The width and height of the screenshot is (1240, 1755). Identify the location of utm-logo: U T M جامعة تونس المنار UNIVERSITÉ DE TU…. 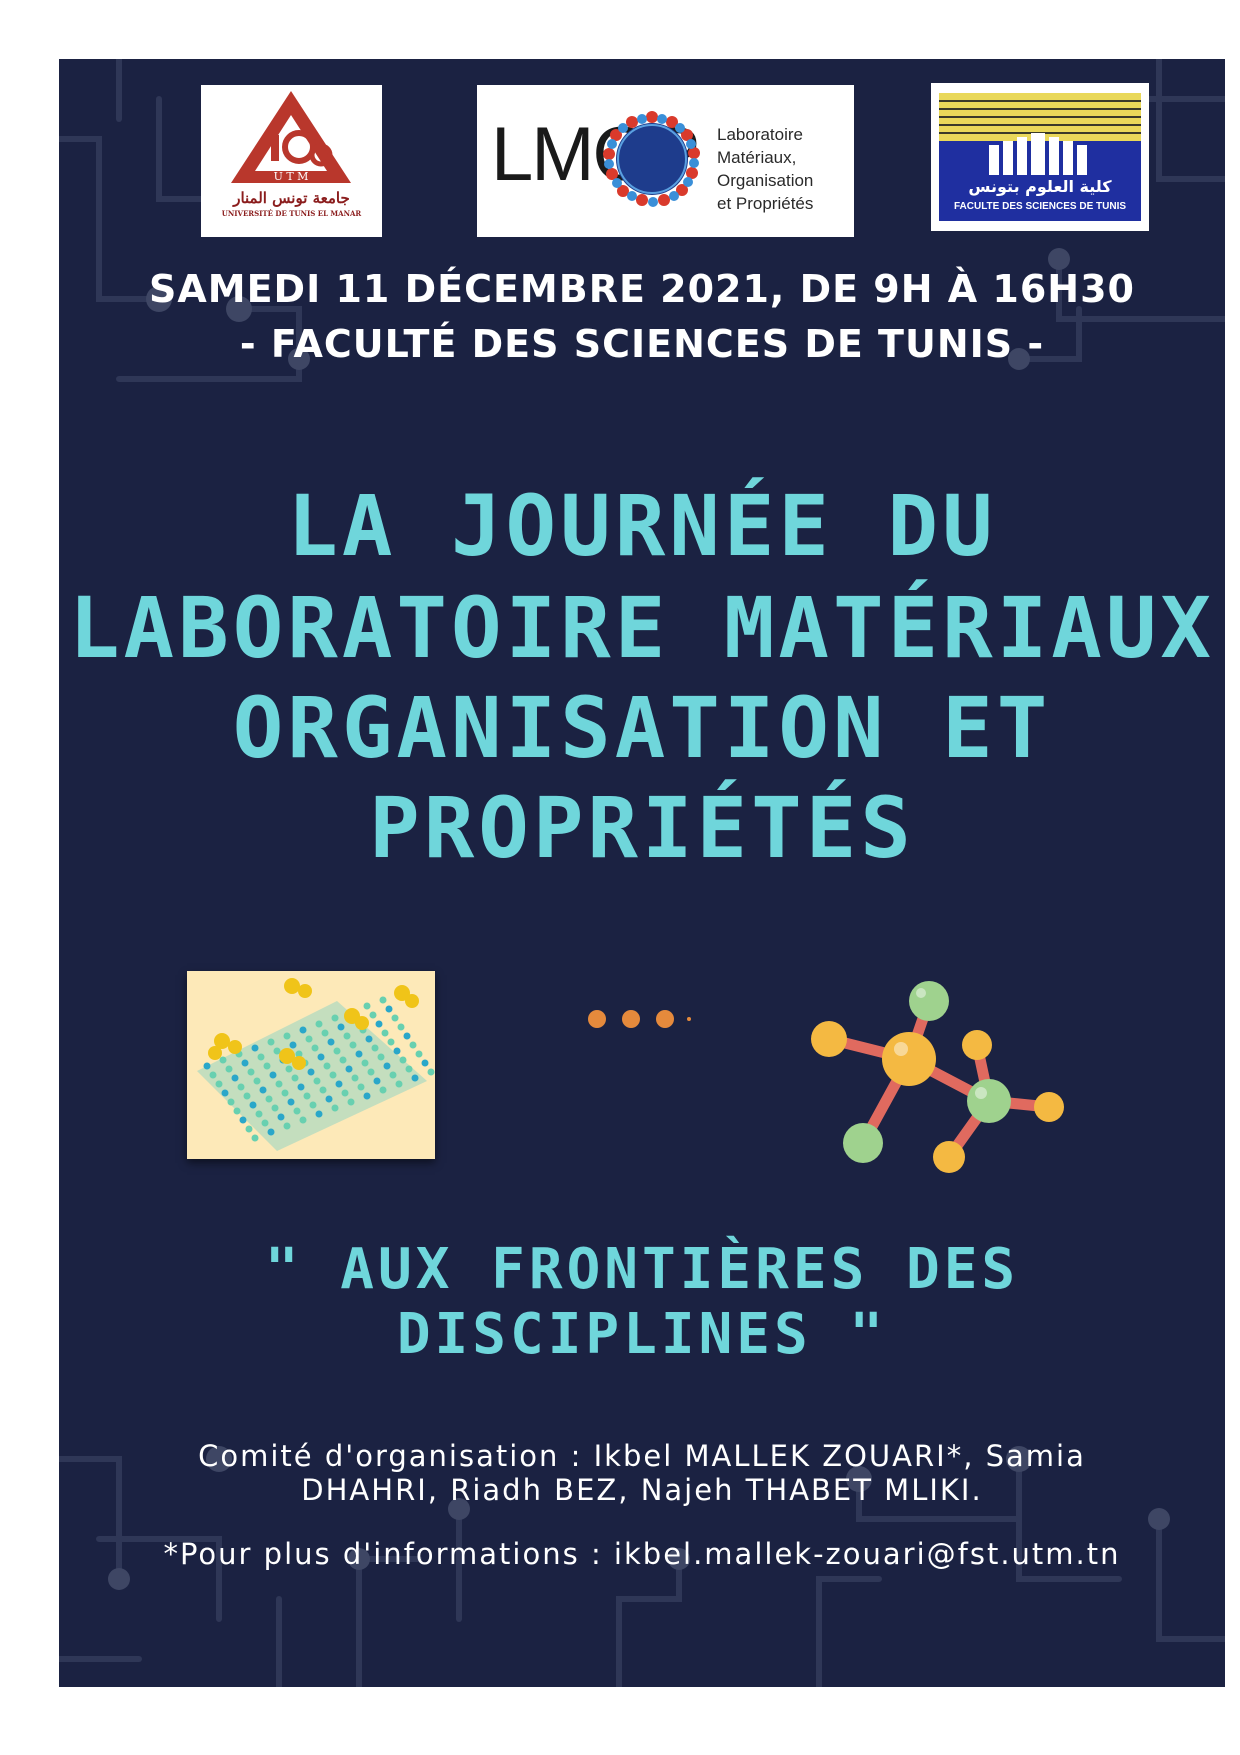
(291, 161).